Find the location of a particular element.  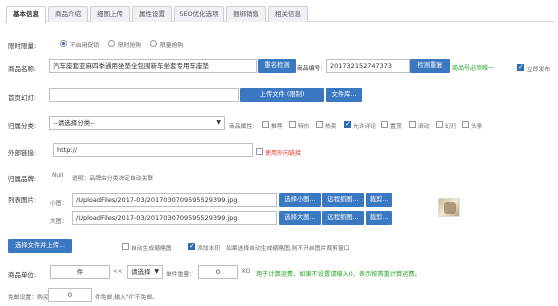

unit-select: 请选择 ▼ is located at coordinates (145, 272).